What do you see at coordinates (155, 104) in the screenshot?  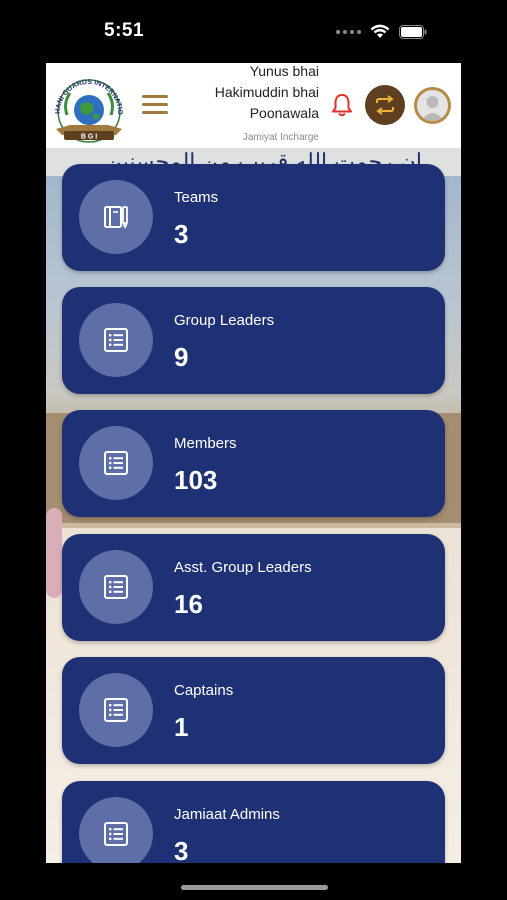 I see `menu-icon` at bounding box center [155, 104].